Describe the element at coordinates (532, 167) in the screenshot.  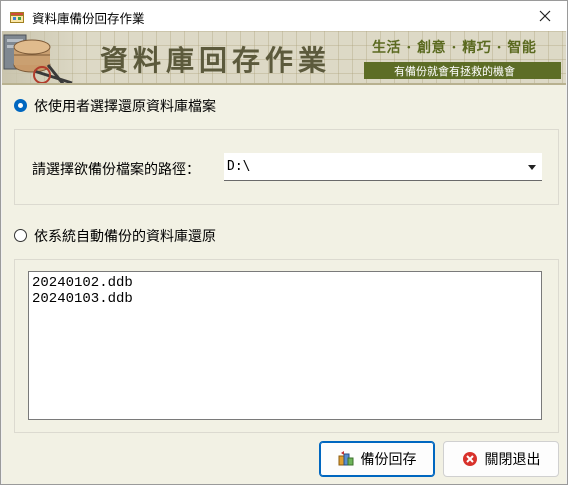
I see `chevron-down-icon` at that location.